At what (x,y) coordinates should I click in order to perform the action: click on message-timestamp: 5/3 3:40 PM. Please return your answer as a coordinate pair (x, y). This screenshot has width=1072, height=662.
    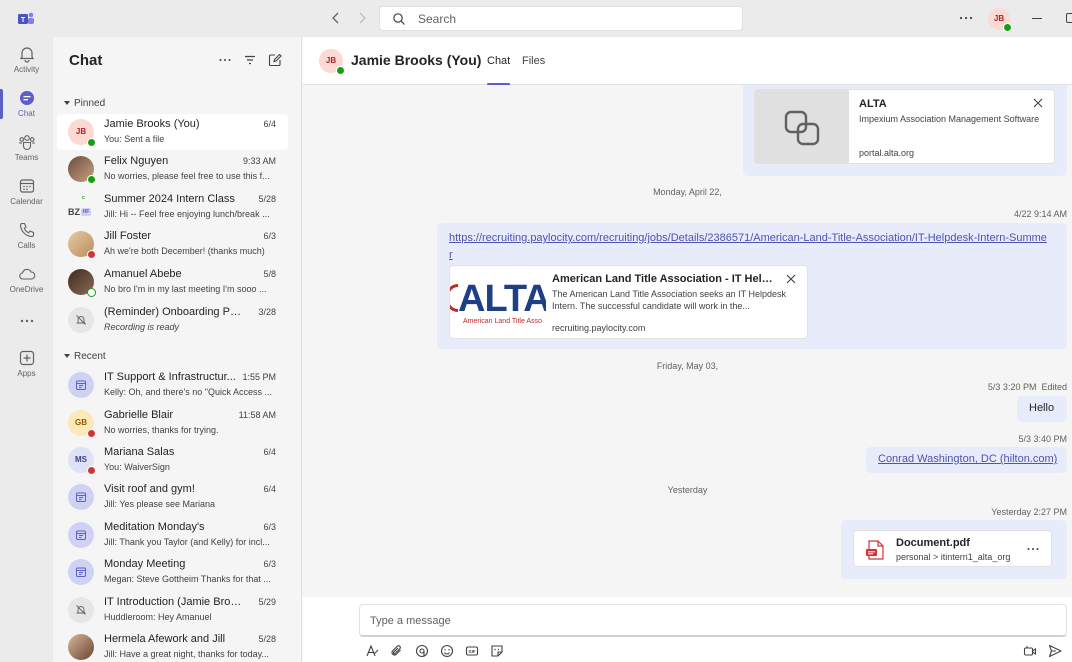
    Looking at the image, I should click on (1042, 439).